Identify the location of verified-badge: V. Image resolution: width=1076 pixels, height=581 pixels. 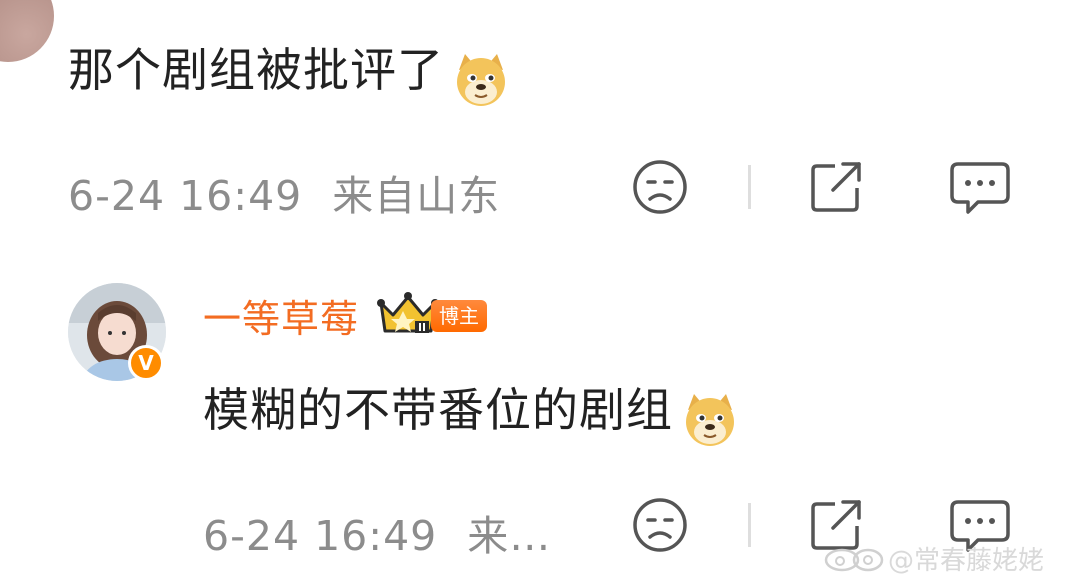
(146, 363).